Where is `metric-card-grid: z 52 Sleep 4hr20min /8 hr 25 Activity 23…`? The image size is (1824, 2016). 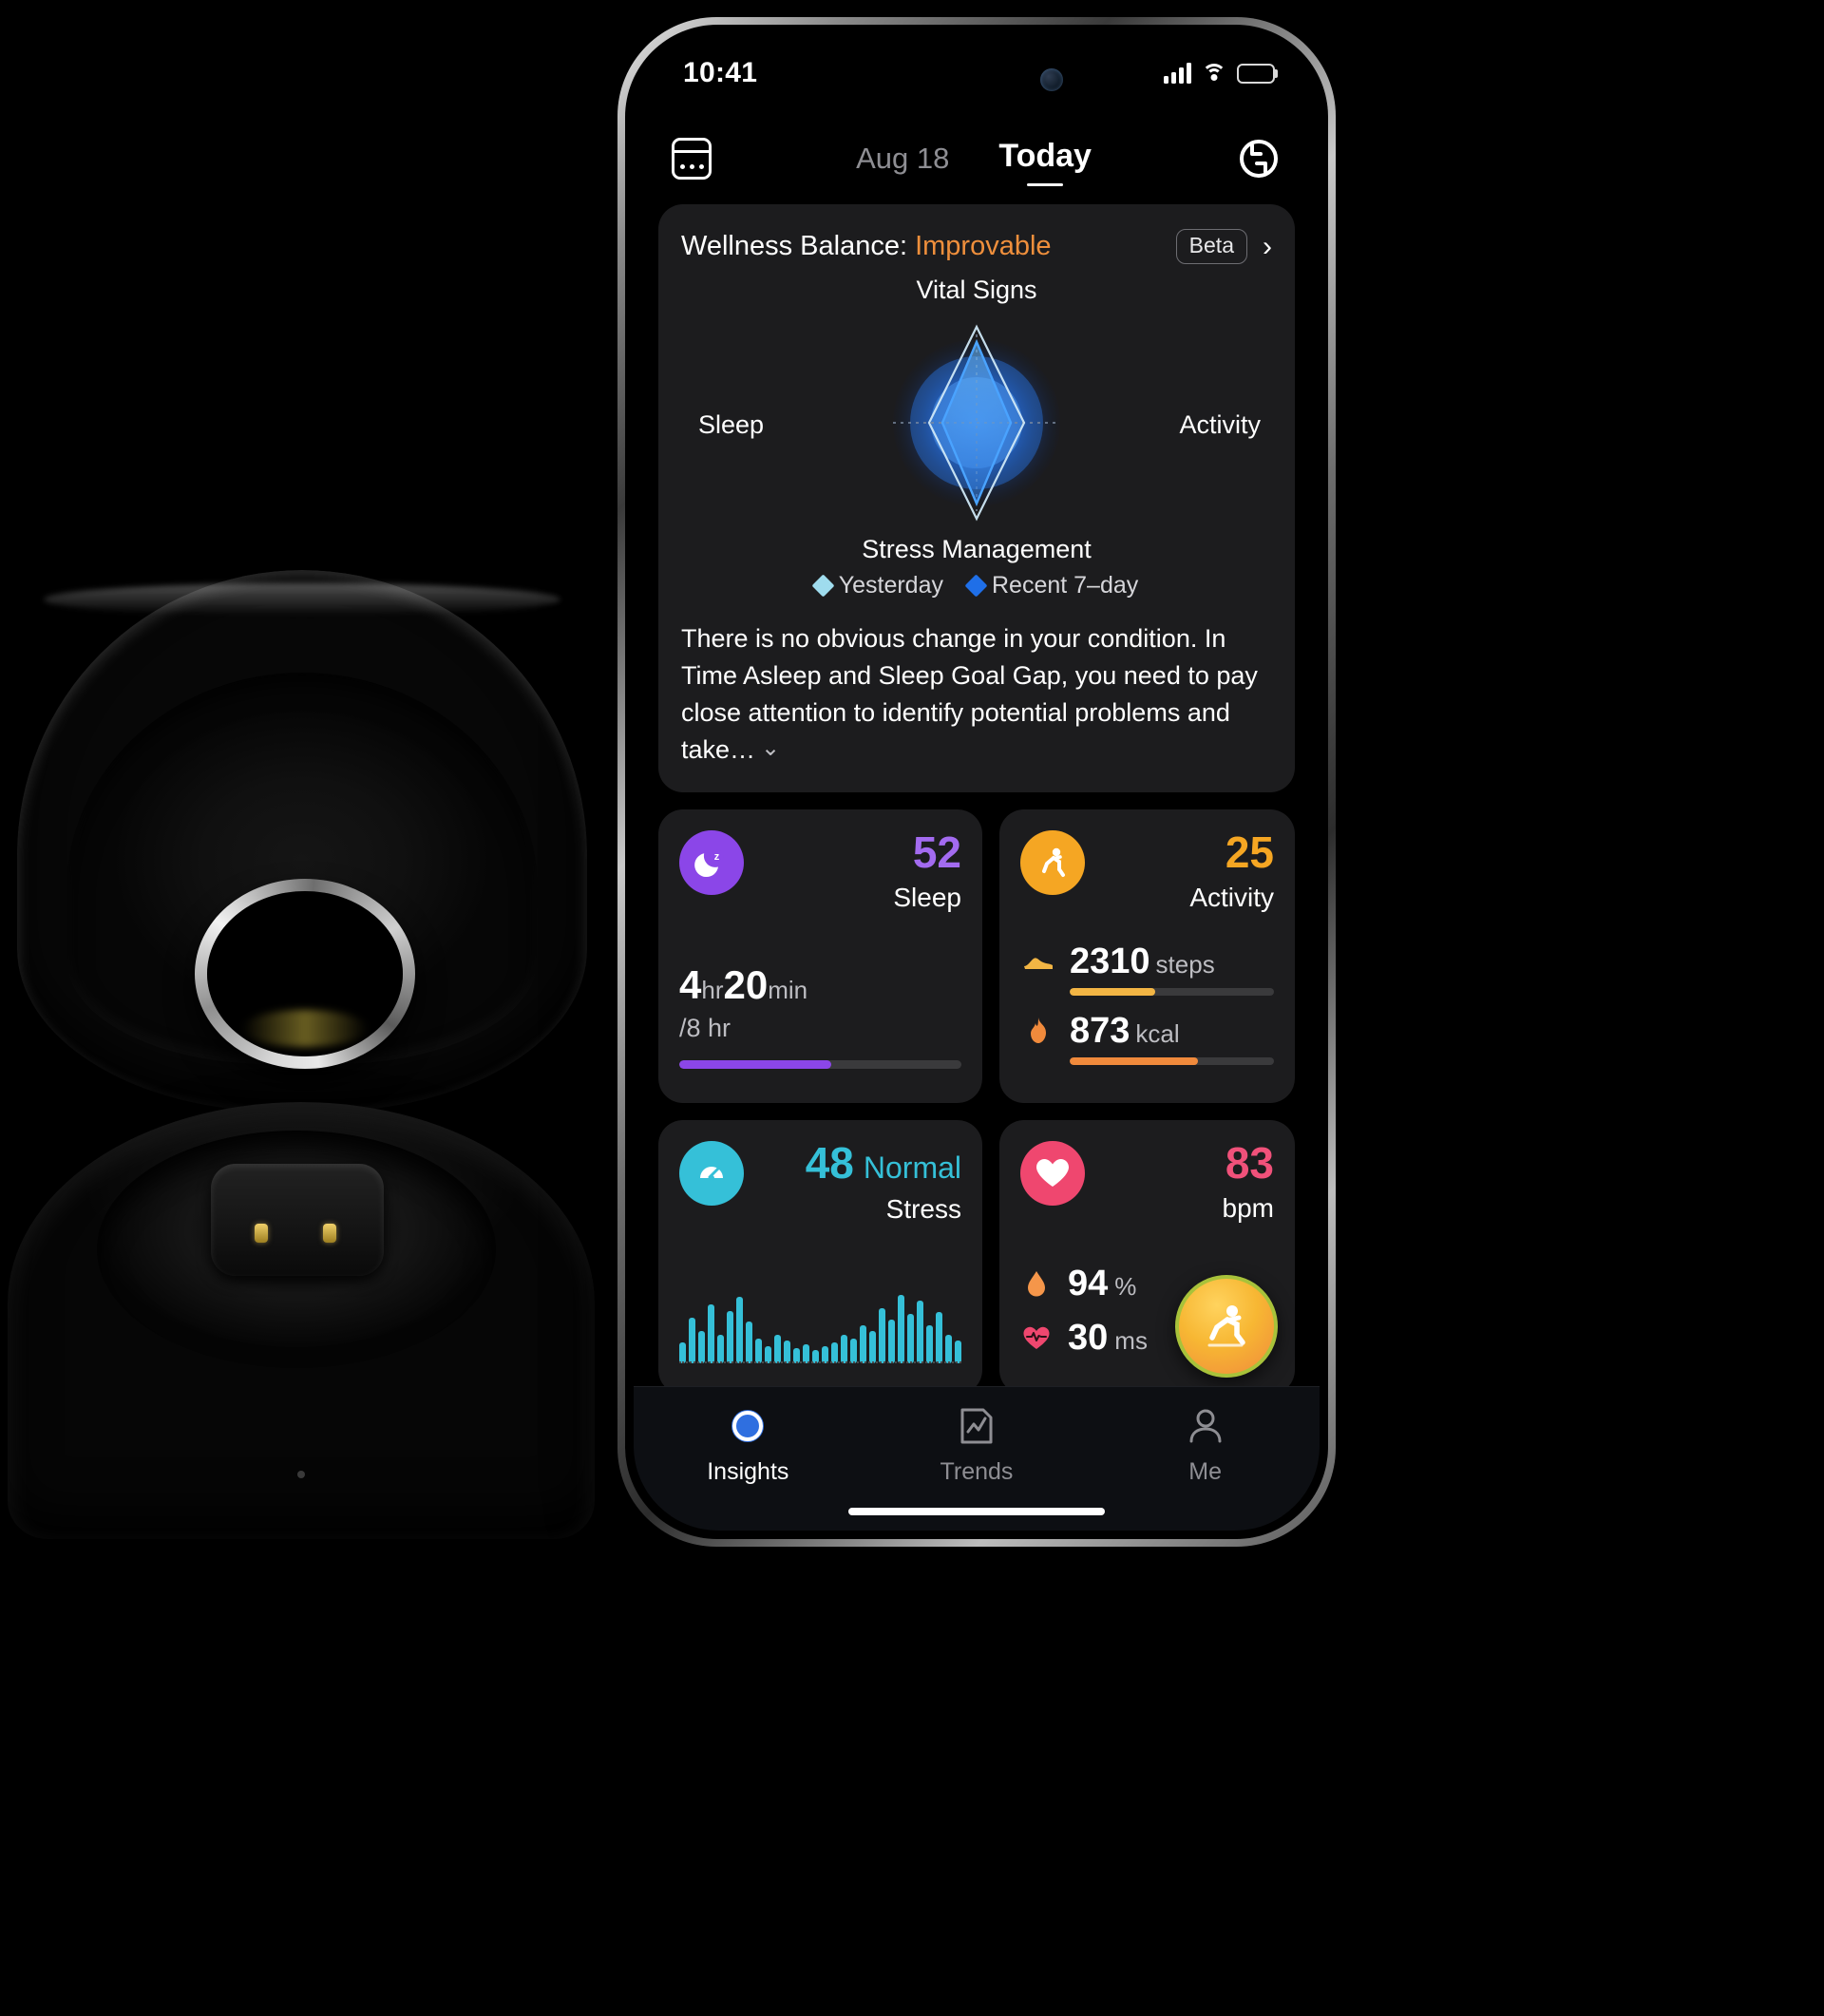 metric-card-grid: z 52 Sleep 4hr20min /8 hr 25 Activity 23… is located at coordinates (976, 1097).